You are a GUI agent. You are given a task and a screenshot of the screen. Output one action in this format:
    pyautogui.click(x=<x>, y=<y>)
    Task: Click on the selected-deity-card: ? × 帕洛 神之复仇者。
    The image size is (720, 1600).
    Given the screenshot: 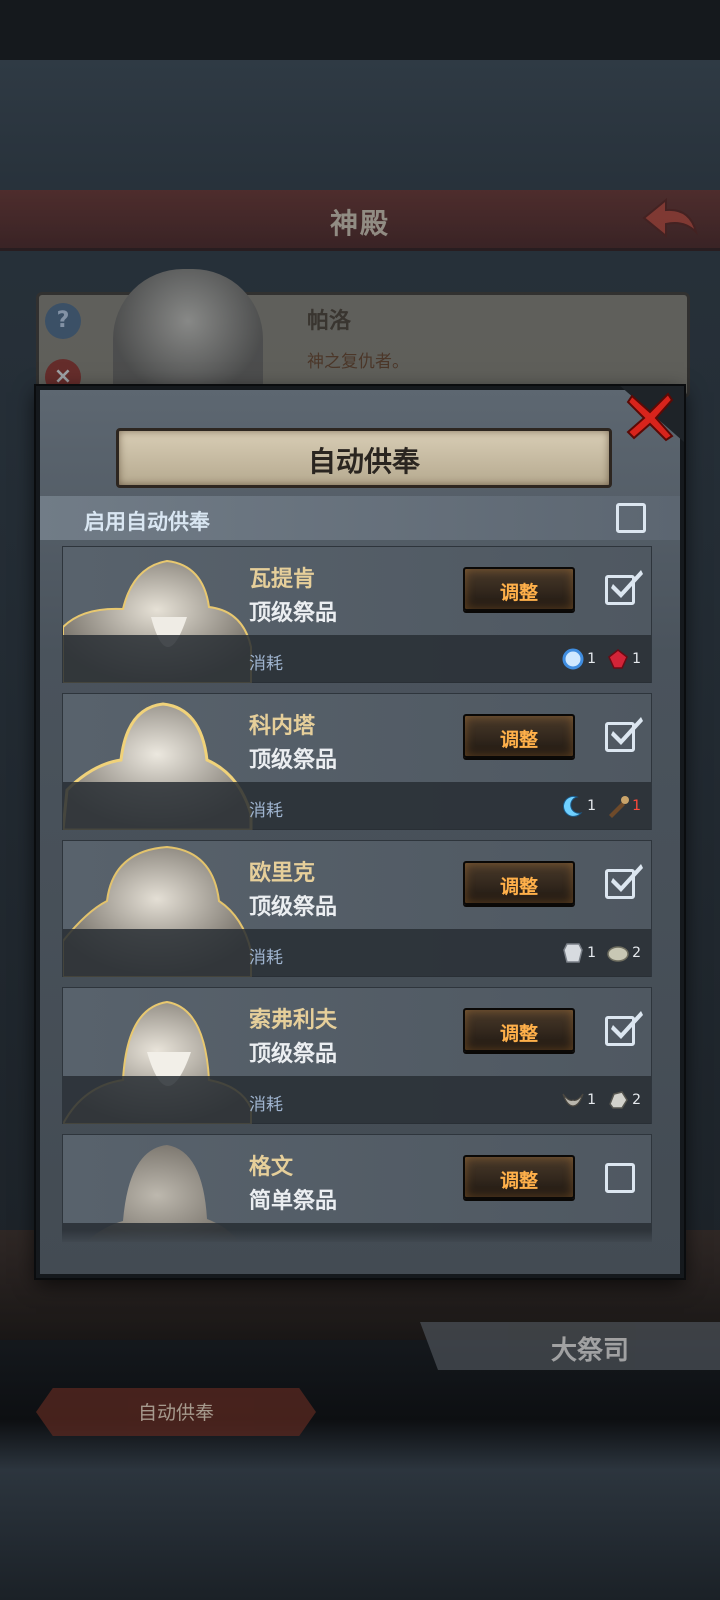 What is the action you would take?
    pyautogui.click(x=363, y=334)
    